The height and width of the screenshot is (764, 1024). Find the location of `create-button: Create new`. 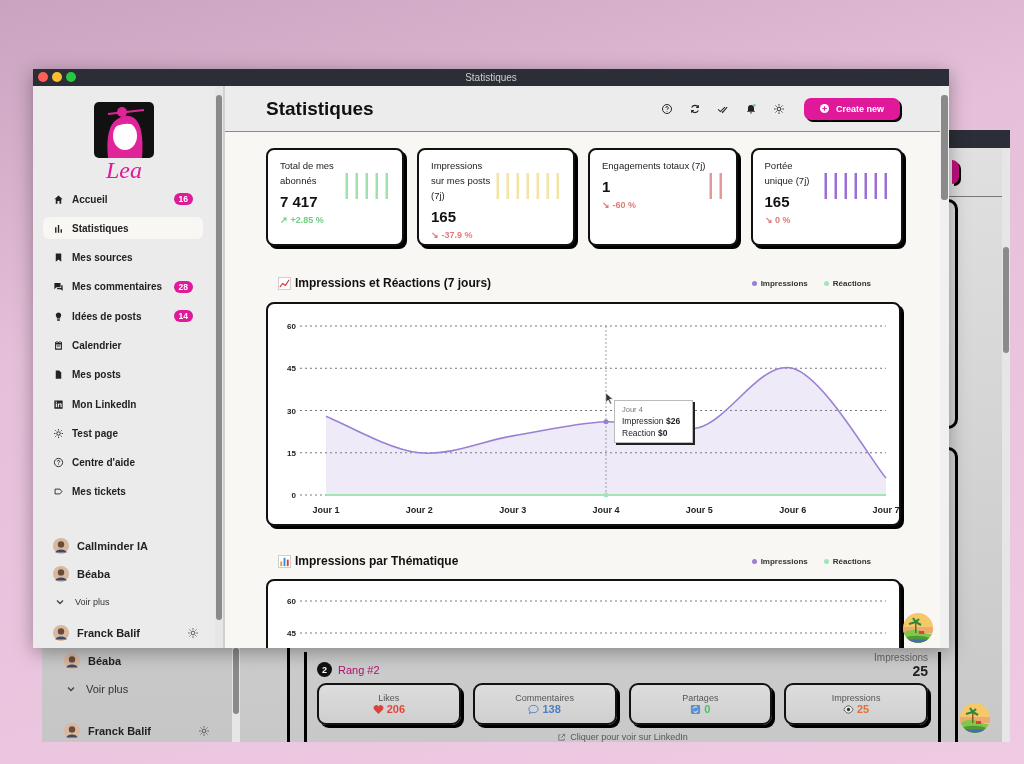

create-button: Create new is located at coordinates (852, 108).